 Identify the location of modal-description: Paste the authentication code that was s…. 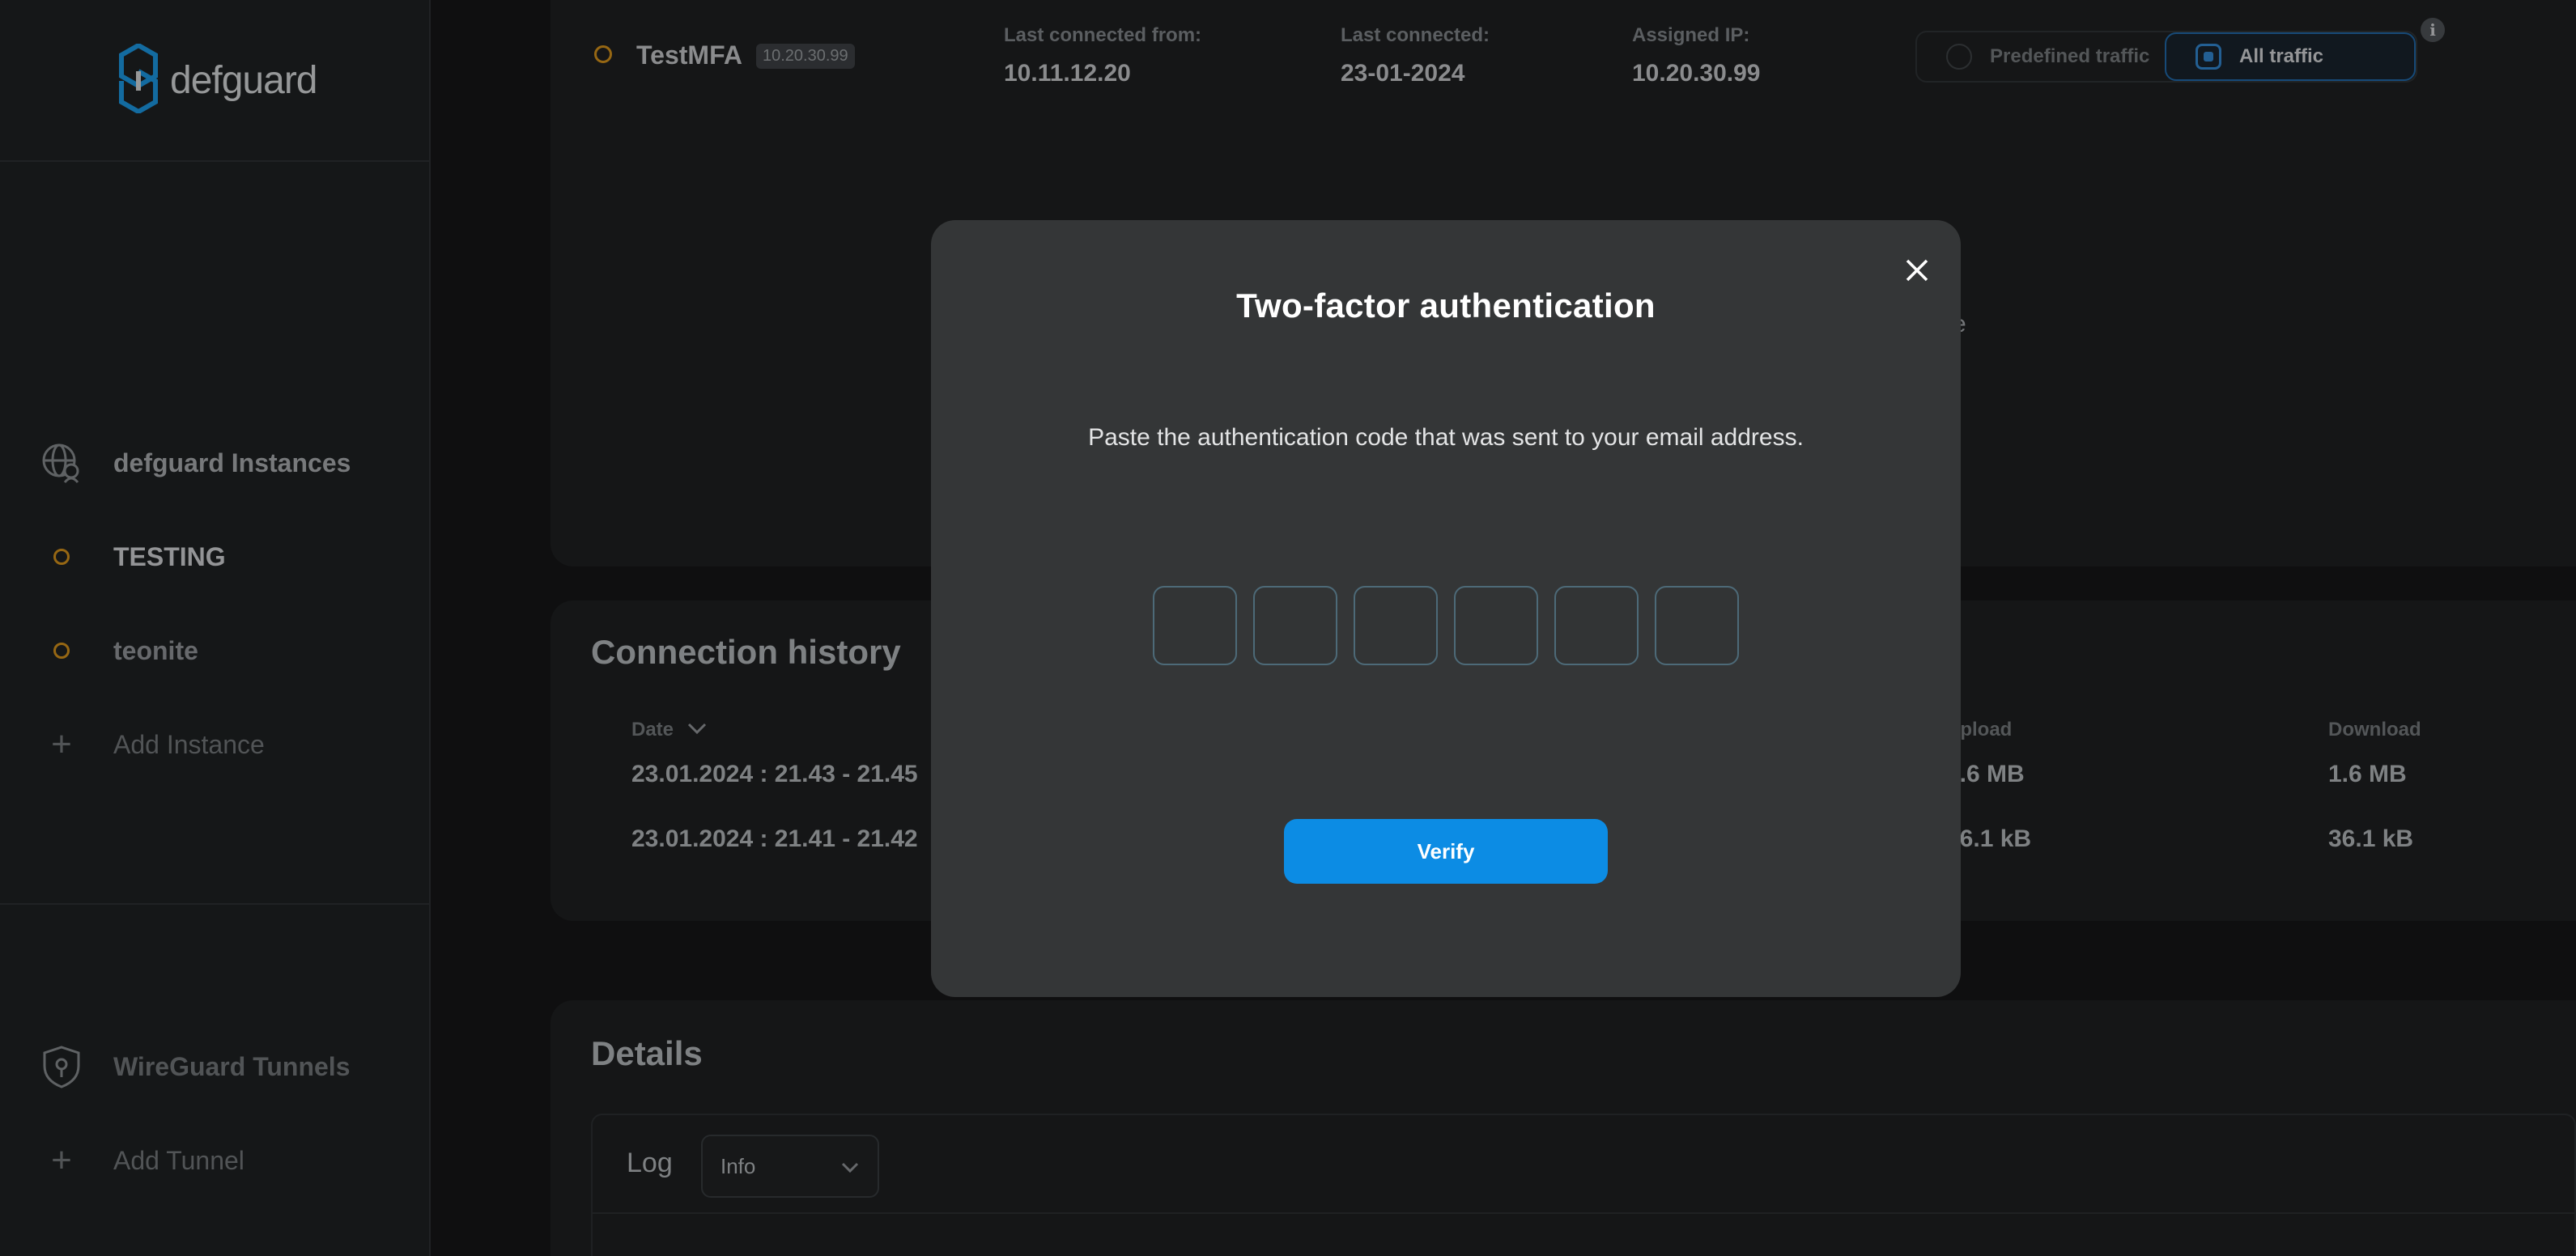
(1446, 437).